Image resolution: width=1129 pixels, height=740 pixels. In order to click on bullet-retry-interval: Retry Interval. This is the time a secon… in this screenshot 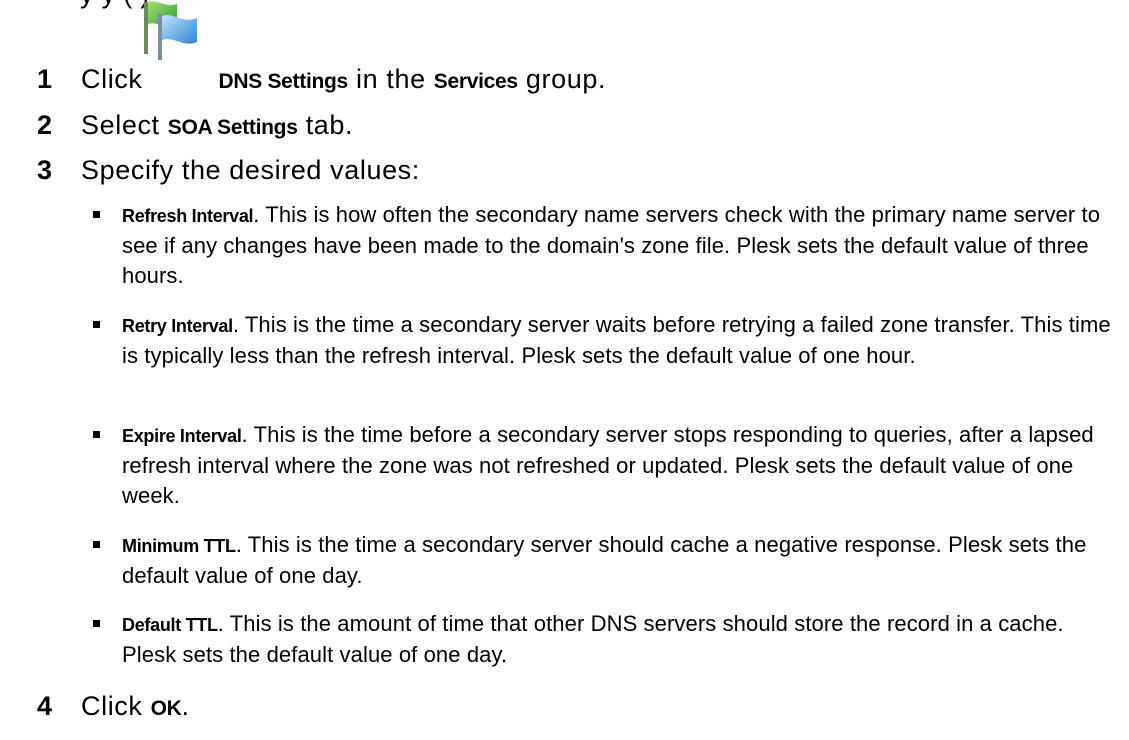, I will do `click(602, 340)`.